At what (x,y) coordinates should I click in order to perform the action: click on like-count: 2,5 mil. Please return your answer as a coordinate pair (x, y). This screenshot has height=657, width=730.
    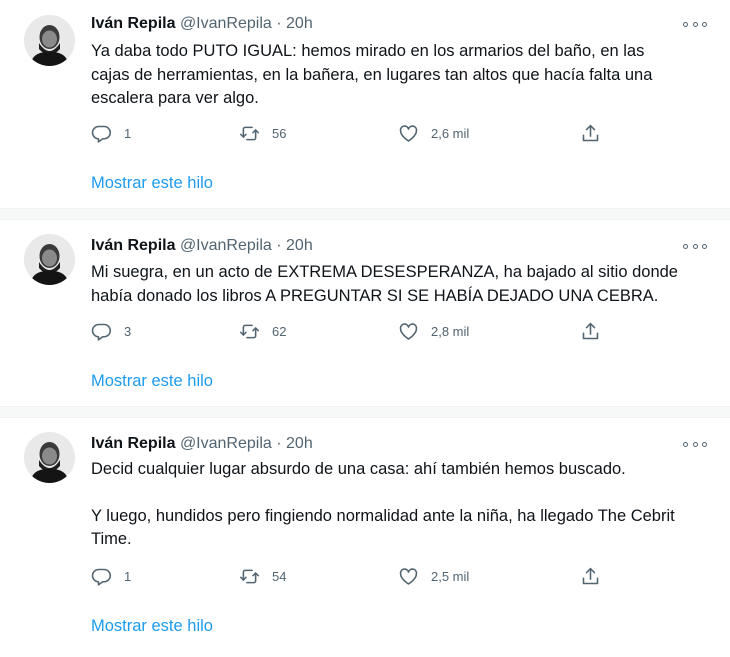
    Looking at the image, I should click on (450, 576).